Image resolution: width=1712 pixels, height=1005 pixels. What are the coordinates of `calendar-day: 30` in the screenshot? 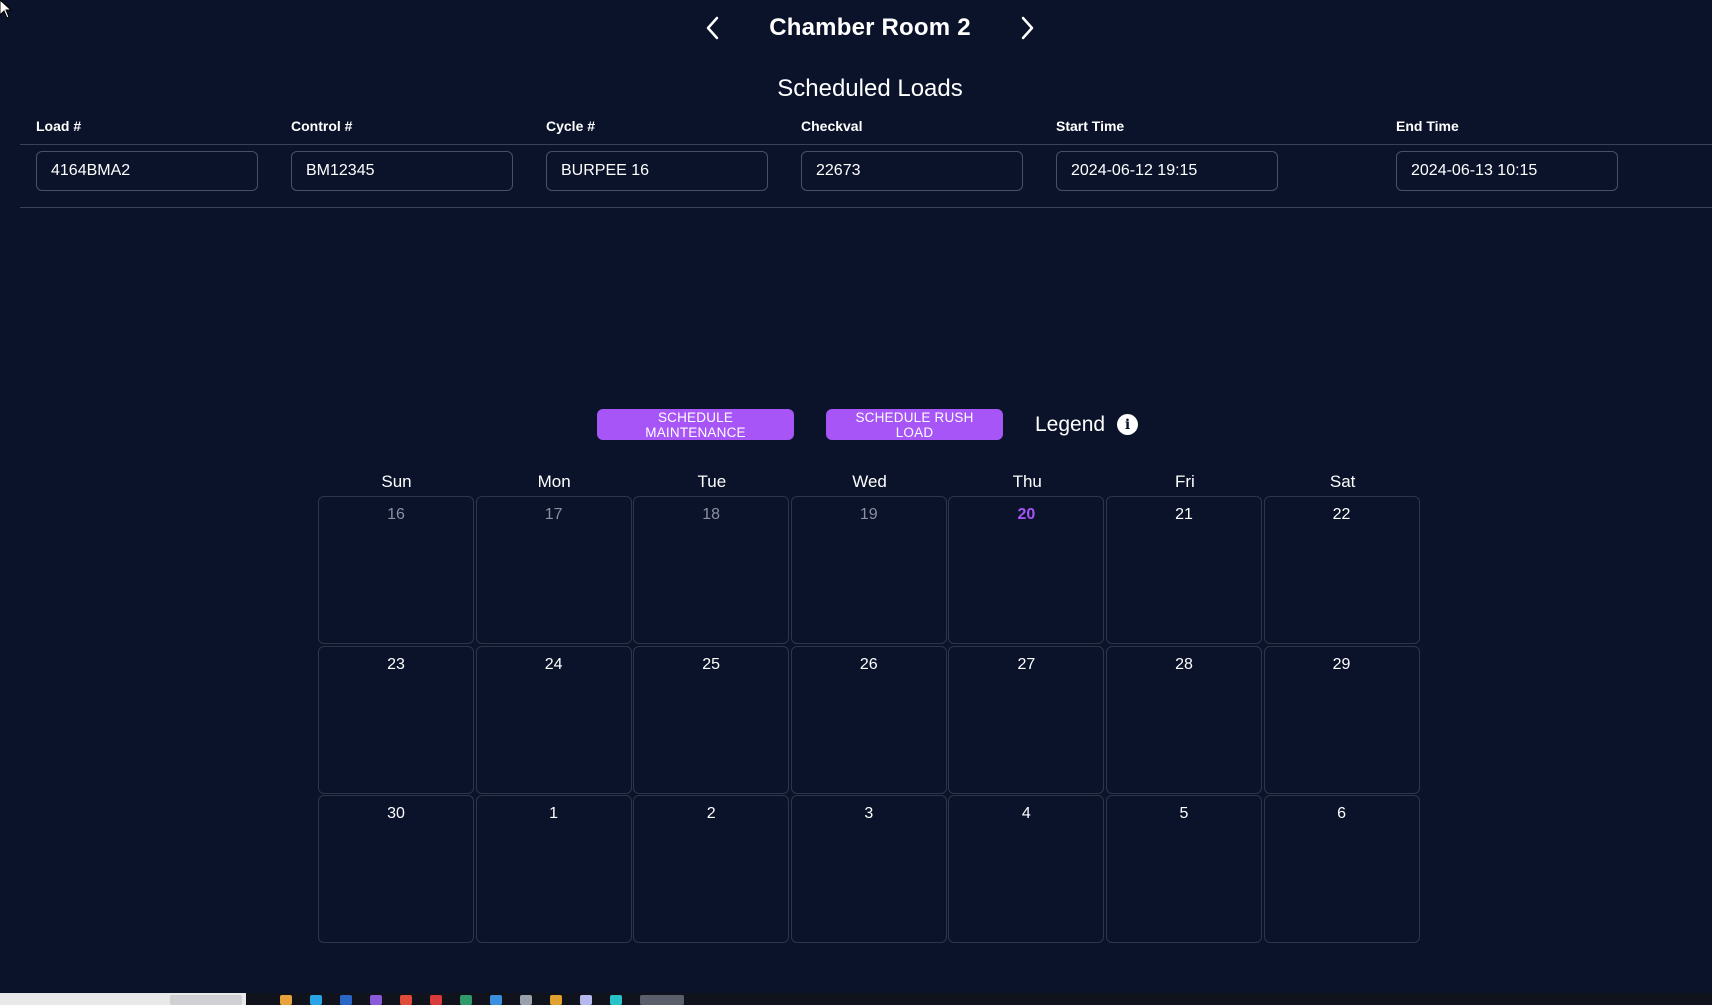 It's located at (396, 869).